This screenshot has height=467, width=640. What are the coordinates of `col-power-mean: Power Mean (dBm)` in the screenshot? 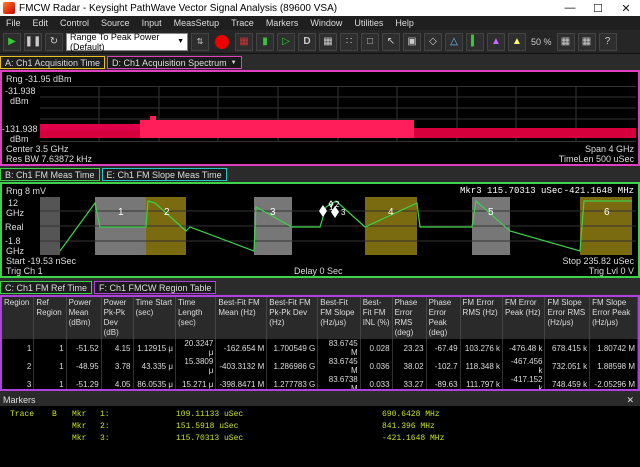 It's located at (84, 318).